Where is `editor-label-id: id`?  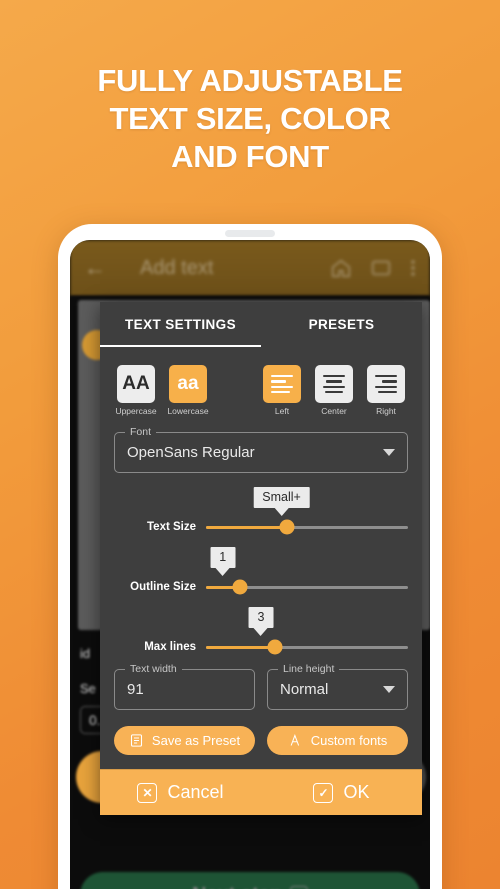 editor-label-id: id is located at coordinates (85, 653).